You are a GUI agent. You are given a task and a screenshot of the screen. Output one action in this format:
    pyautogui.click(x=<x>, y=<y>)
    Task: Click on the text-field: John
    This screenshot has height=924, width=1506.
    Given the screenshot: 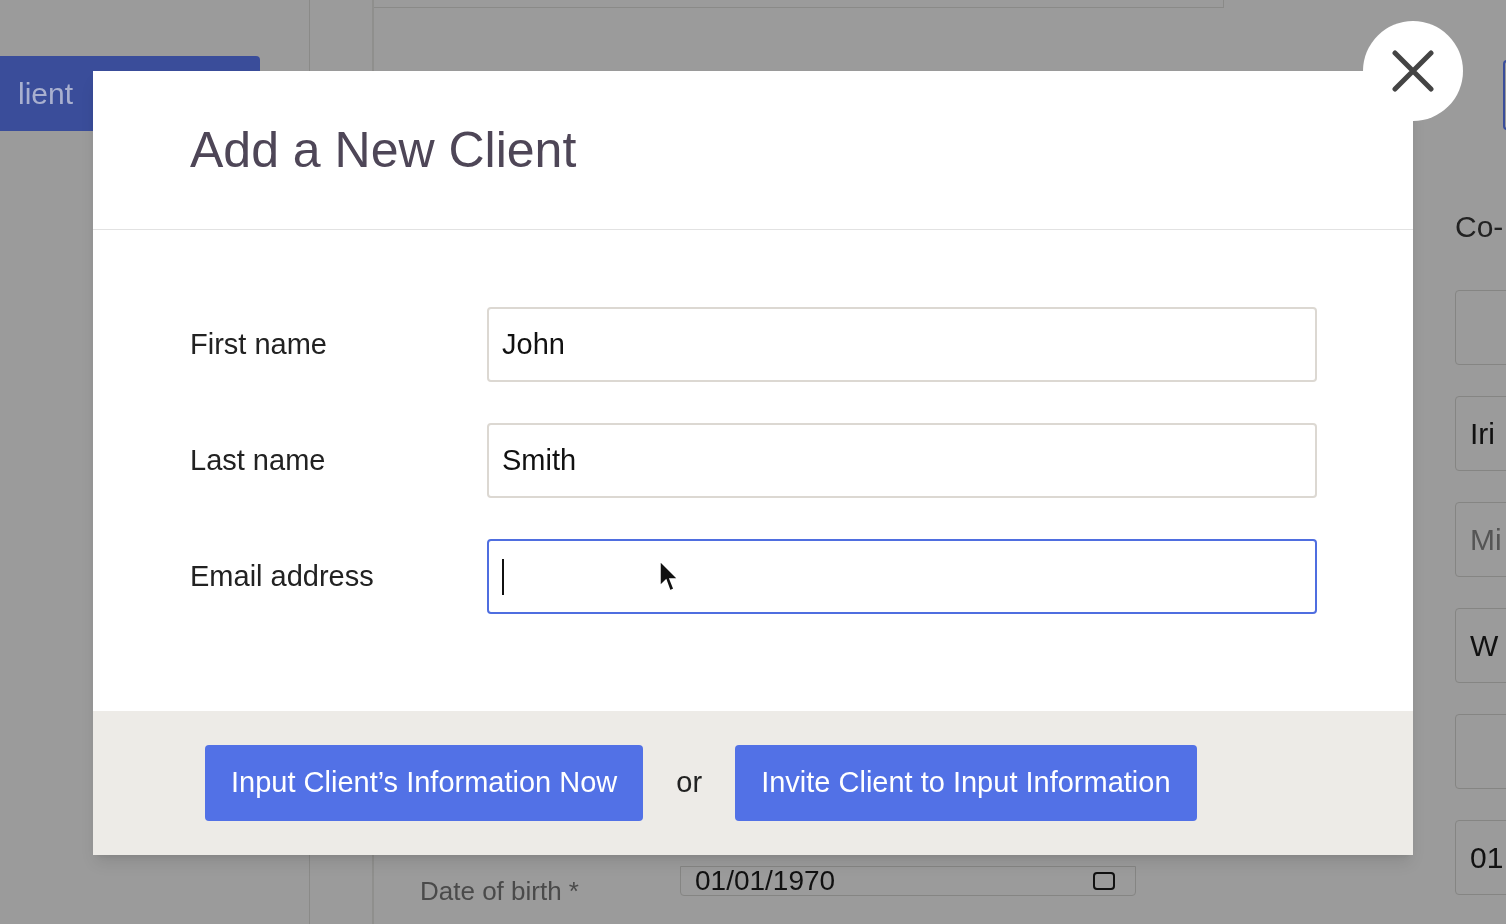 What is the action you would take?
    pyautogui.click(x=902, y=344)
    